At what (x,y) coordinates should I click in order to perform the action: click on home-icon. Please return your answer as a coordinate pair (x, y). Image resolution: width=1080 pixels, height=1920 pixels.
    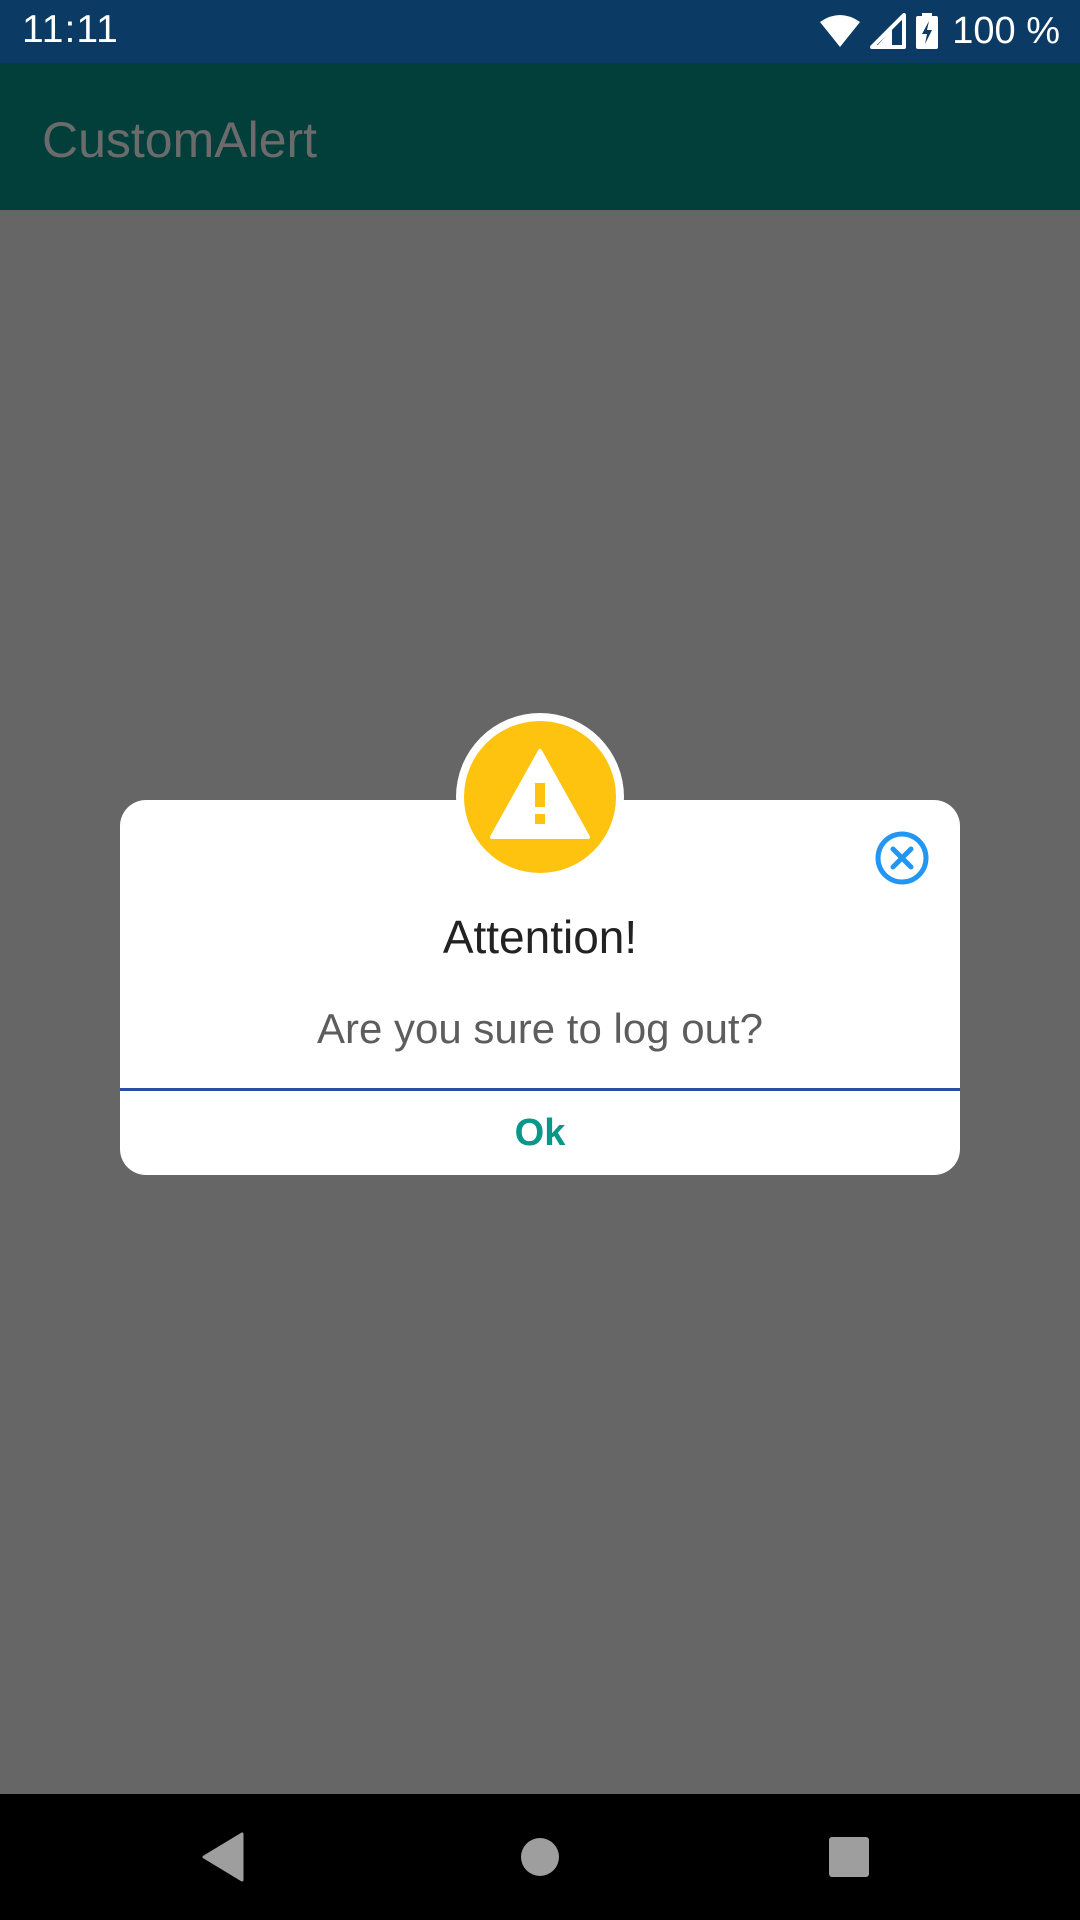
    Looking at the image, I should click on (540, 1857).